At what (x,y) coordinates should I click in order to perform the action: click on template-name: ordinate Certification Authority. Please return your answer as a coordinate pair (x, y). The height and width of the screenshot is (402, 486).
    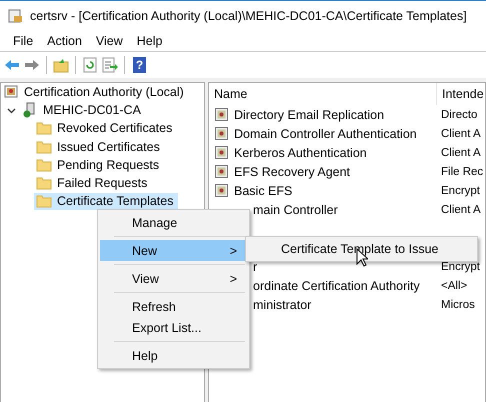
    Looking at the image, I should click on (336, 285).